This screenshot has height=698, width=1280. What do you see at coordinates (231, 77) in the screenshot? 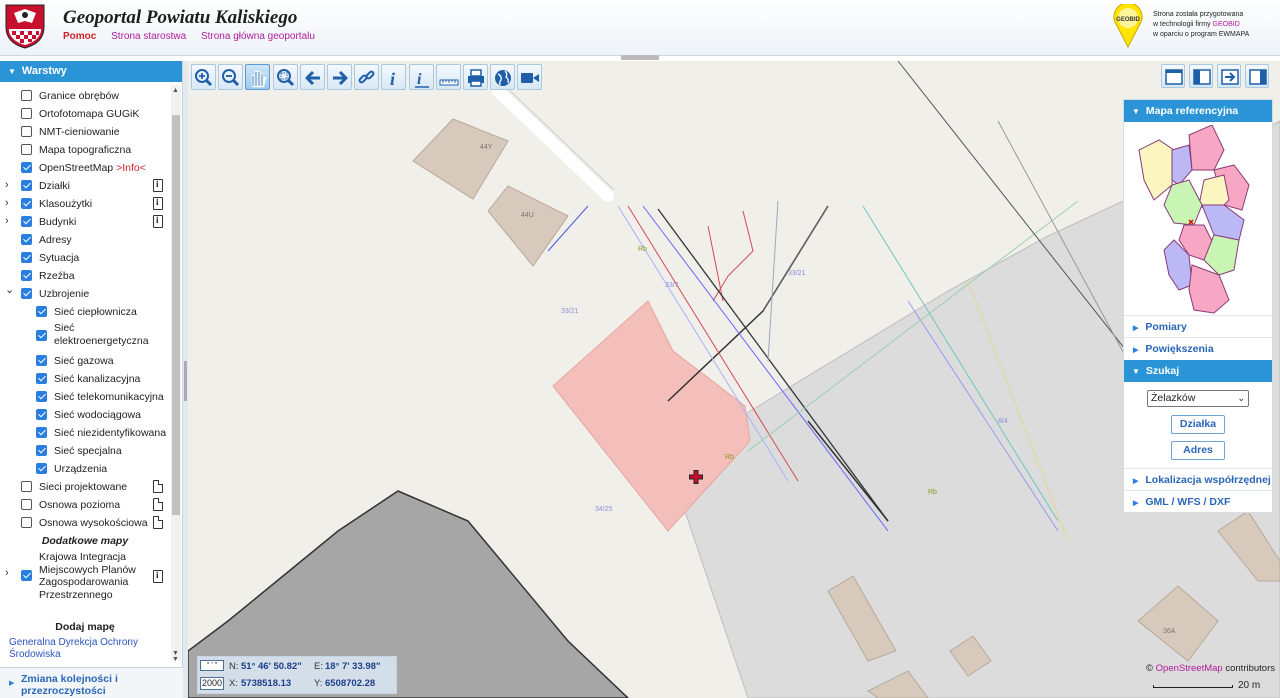
I see `zoom-out-button` at bounding box center [231, 77].